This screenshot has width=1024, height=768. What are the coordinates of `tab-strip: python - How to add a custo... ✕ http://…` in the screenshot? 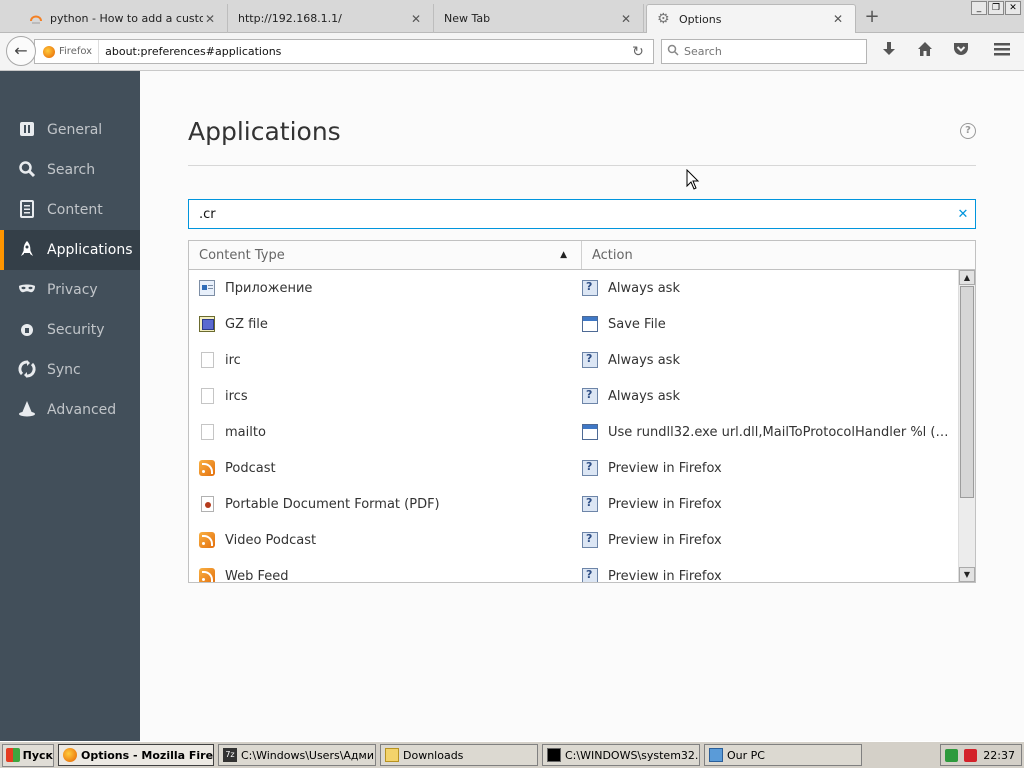 It's located at (512, 16).